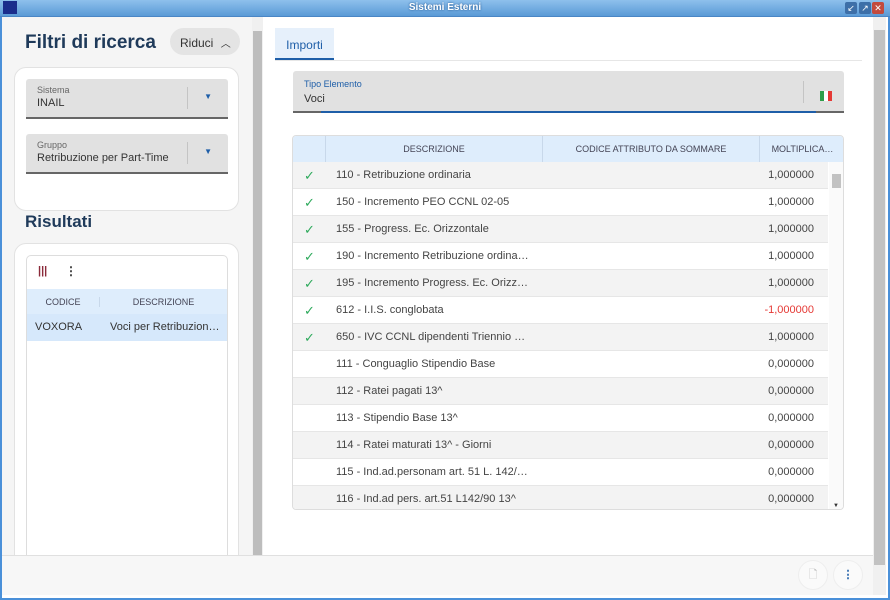 This screenshot has width=890, height=600. Describe the element at coordinates (333, 84) in the screenshot. I see `tipo-elemento-label: Tipo Elemento` at that location.